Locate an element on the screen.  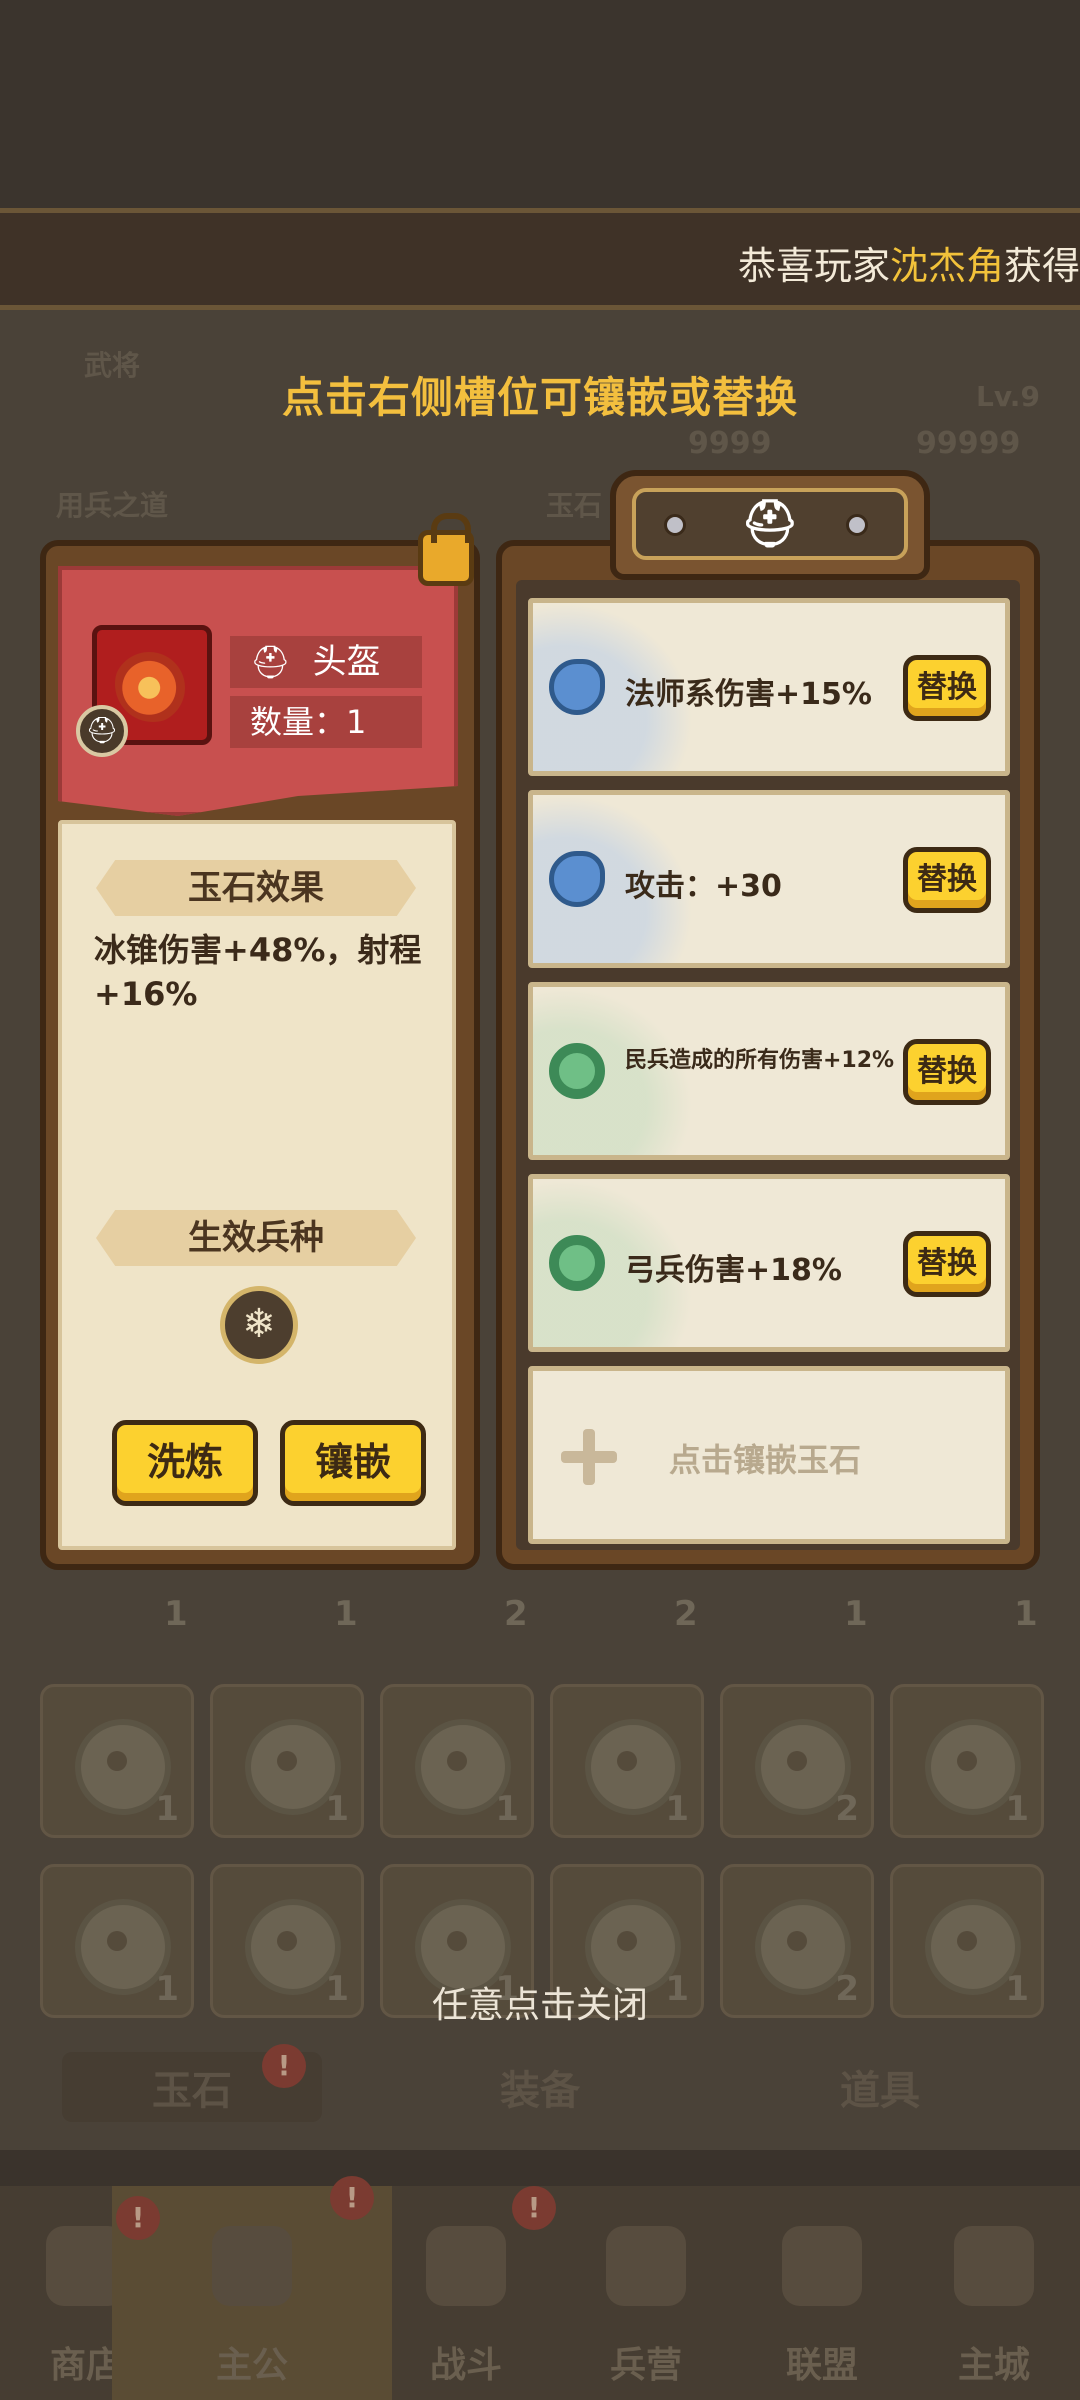
hero-count-2: 99999 is located at coordinates (968, 443).